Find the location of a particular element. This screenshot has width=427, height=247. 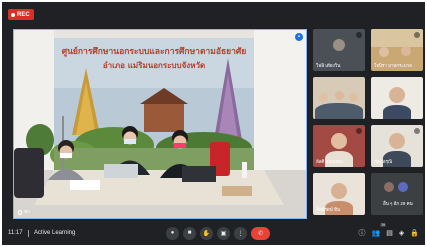

mic-indicator-icon is located at coordinates (20, 212).